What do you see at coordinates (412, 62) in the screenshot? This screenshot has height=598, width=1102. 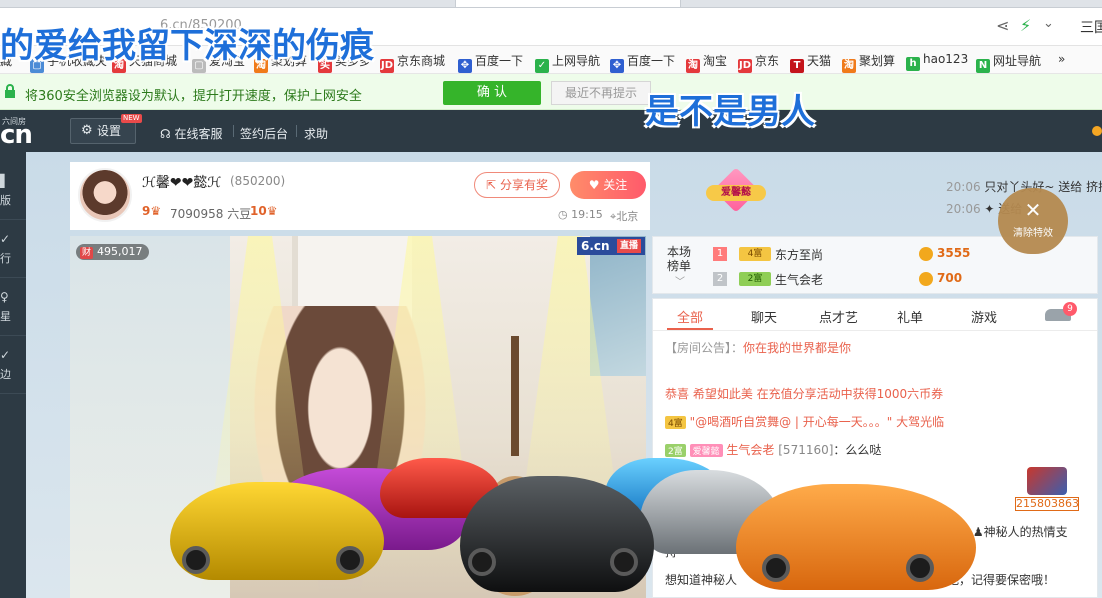 I see `bookmark-item: JD 京东商城` at bounding box center [412, 62].